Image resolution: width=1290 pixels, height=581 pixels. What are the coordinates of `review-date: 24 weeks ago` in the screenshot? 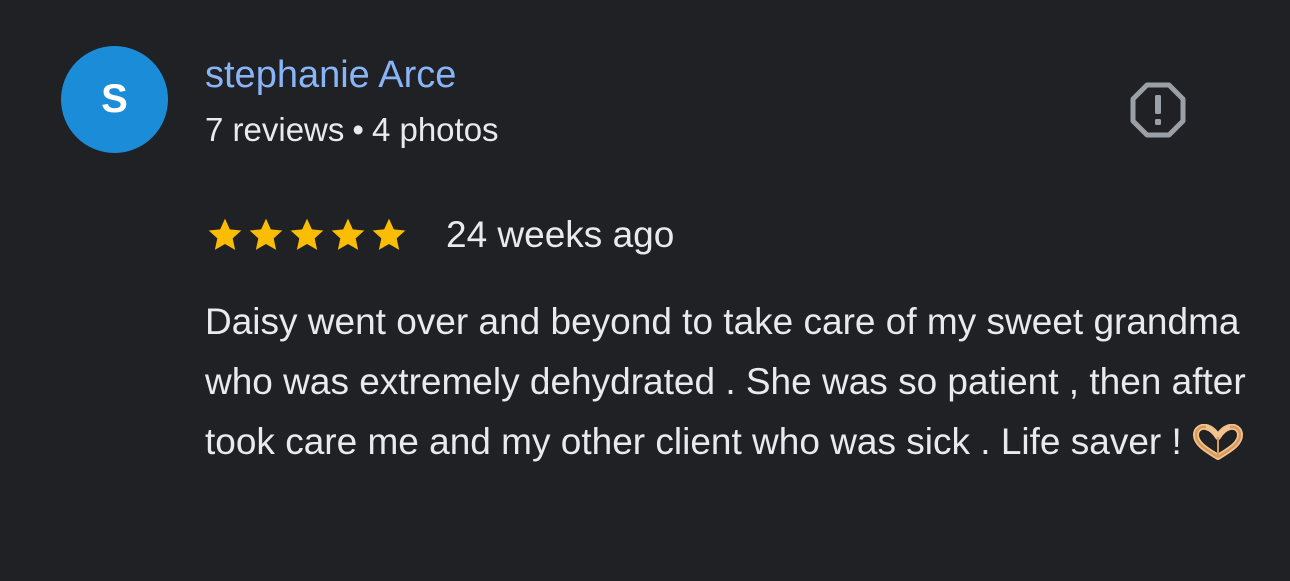 It's located at (560, 234).